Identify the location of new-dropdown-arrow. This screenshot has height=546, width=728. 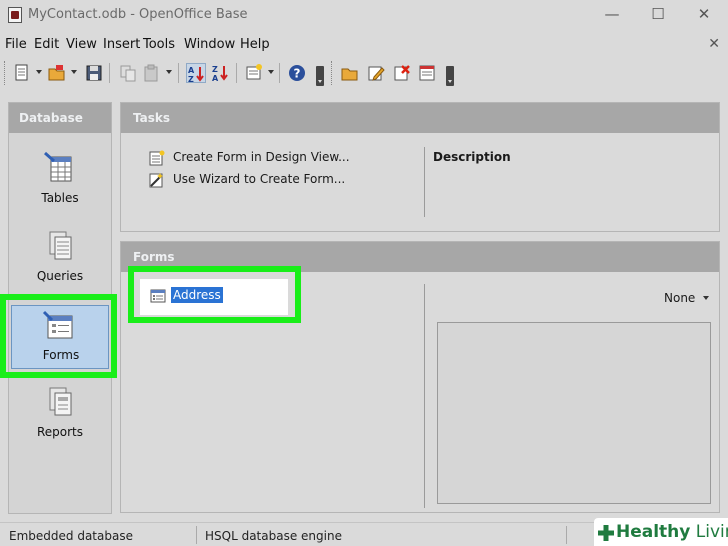
(39, 72).